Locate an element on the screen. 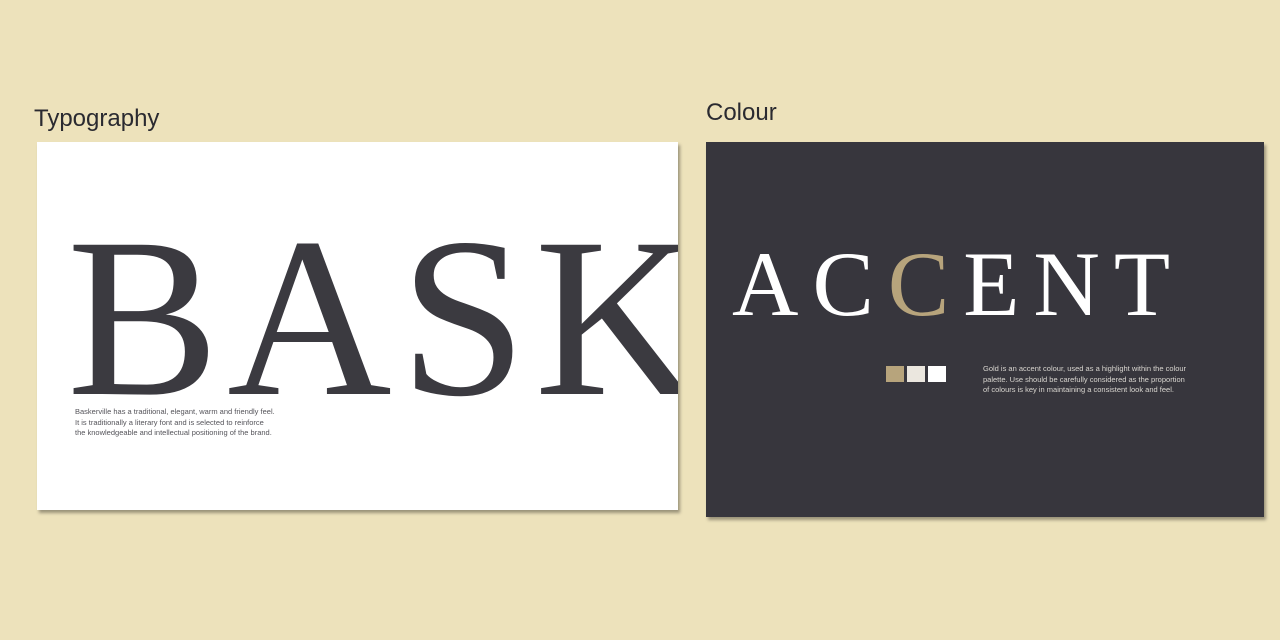  colour-sample-word: ACCENT is located at coordinates (958, 284).